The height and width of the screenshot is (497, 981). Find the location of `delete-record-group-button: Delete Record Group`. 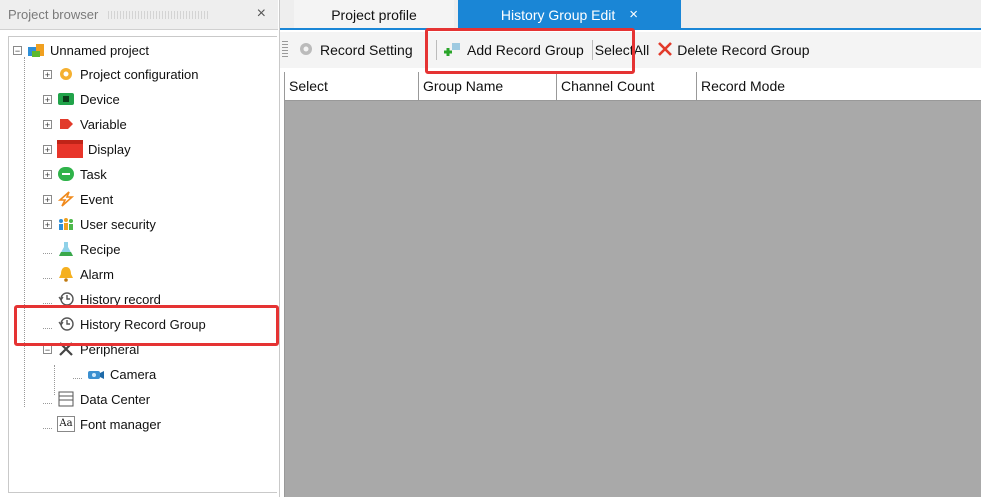

delete-record-group-button: Delete Record Group is located at coordinates (733, 50).